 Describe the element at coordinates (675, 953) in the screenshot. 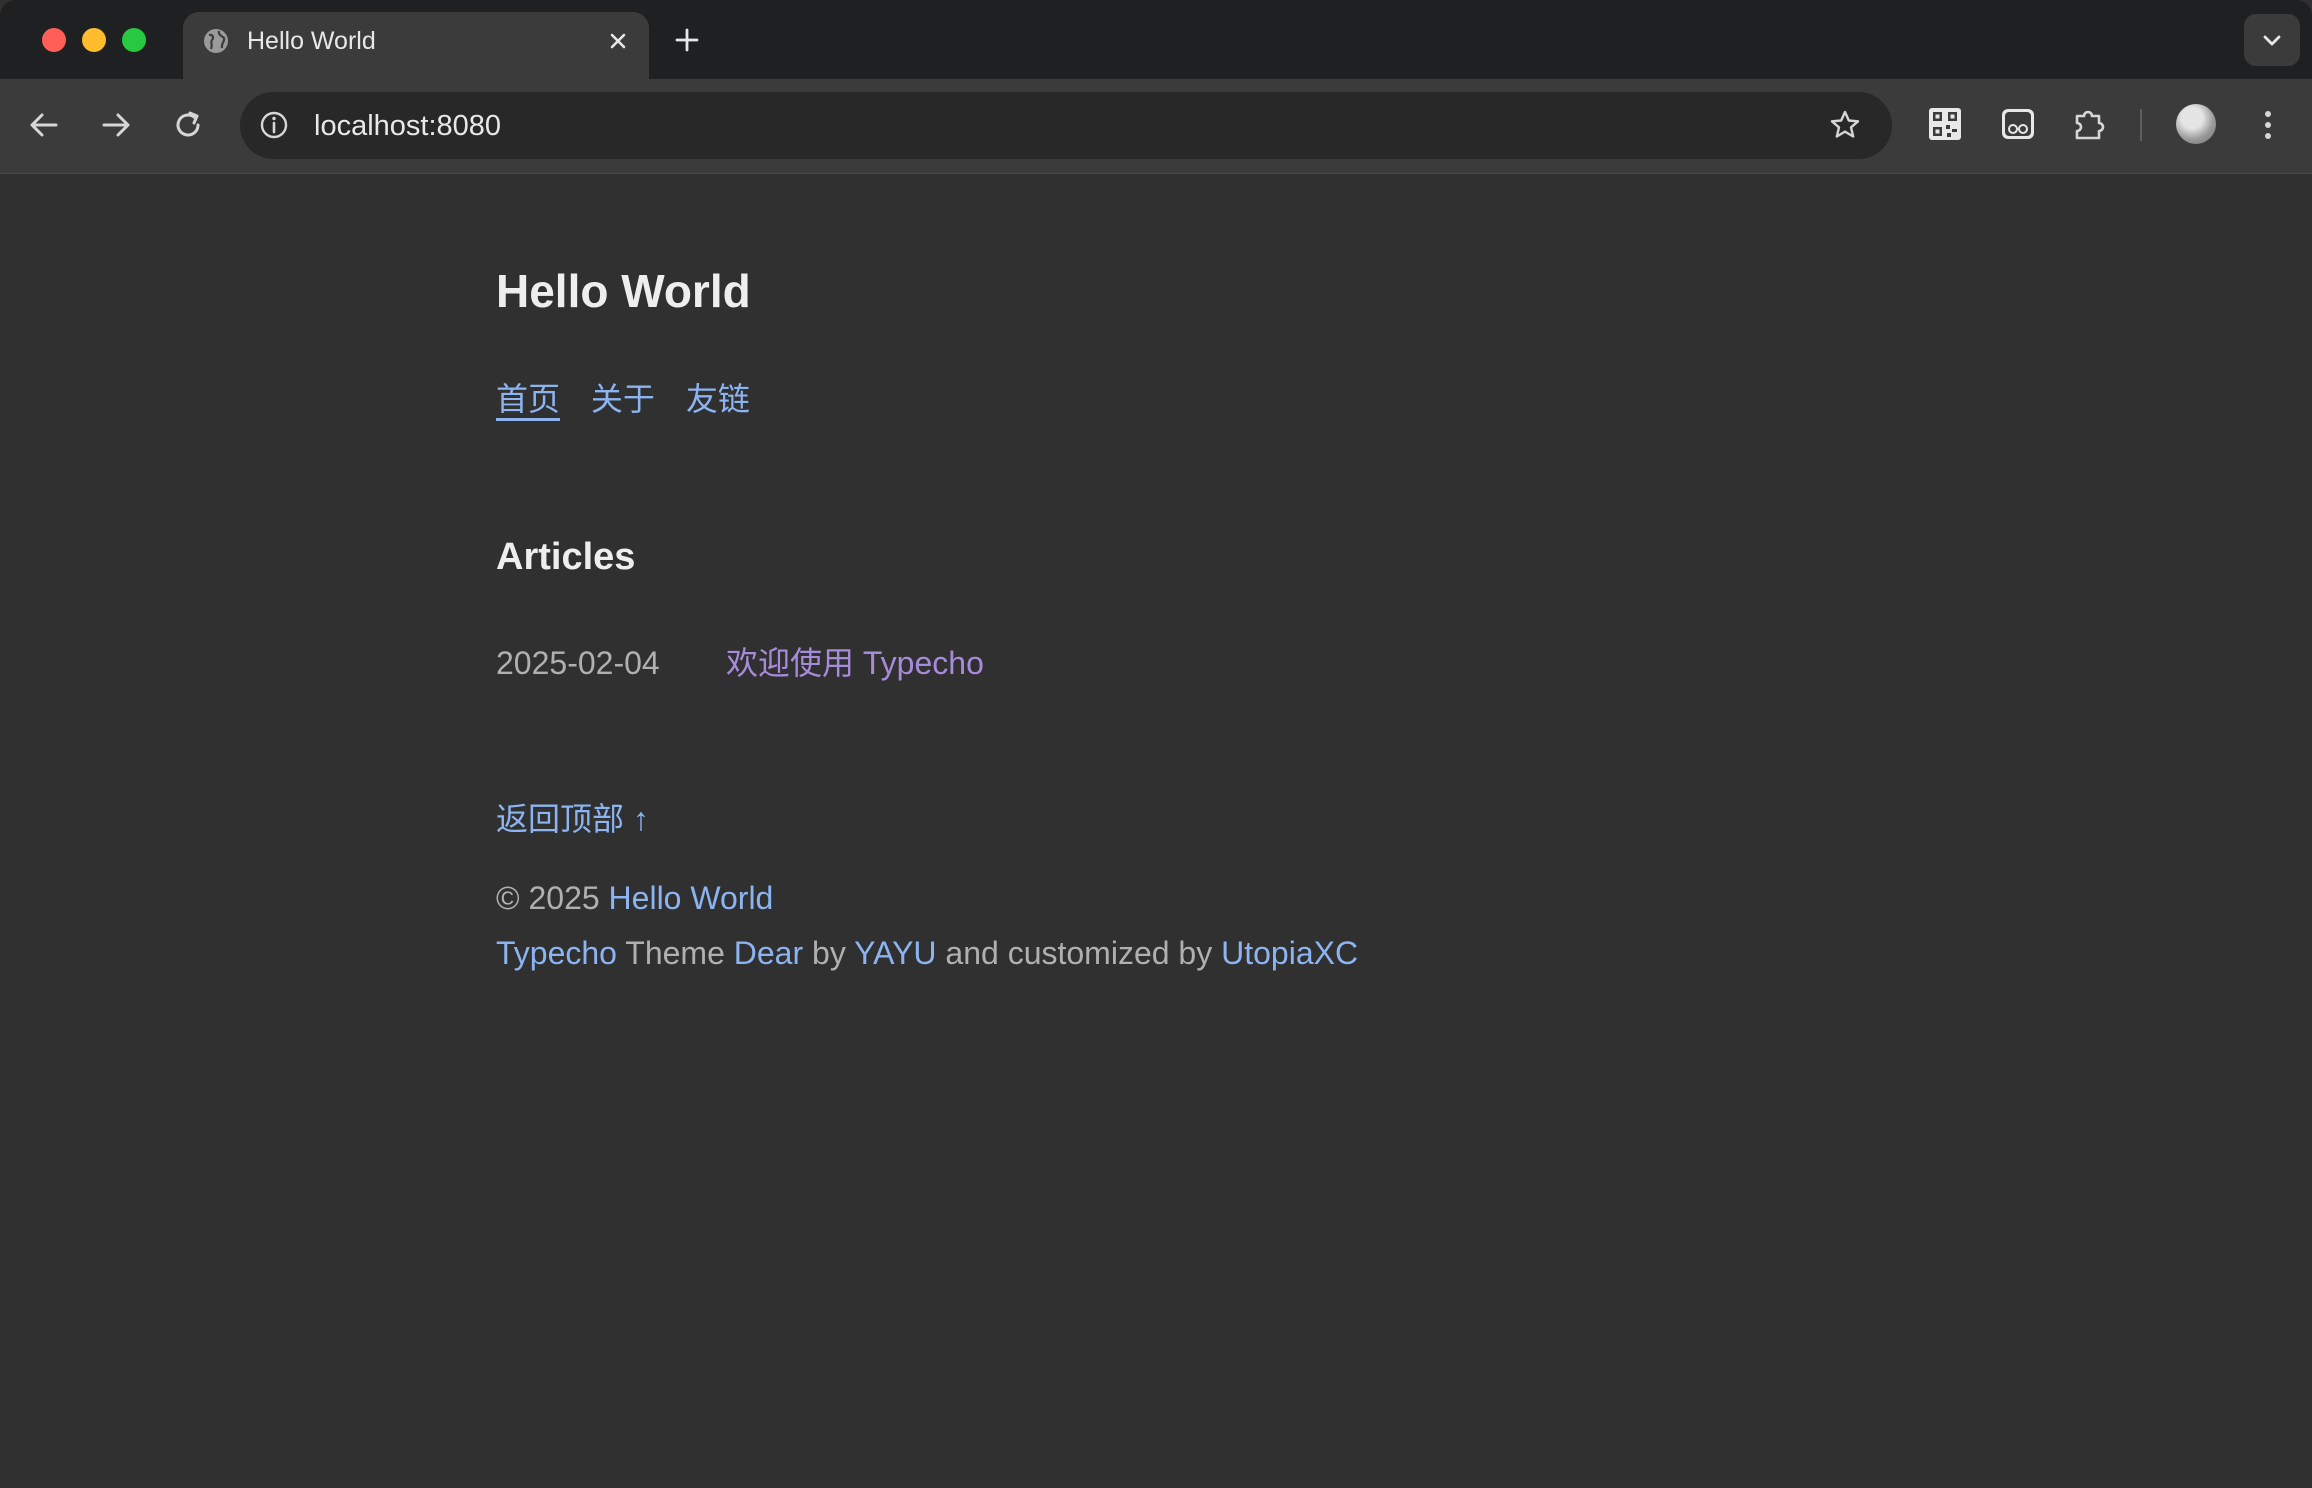

I see `theme-text: Theme` at that location.